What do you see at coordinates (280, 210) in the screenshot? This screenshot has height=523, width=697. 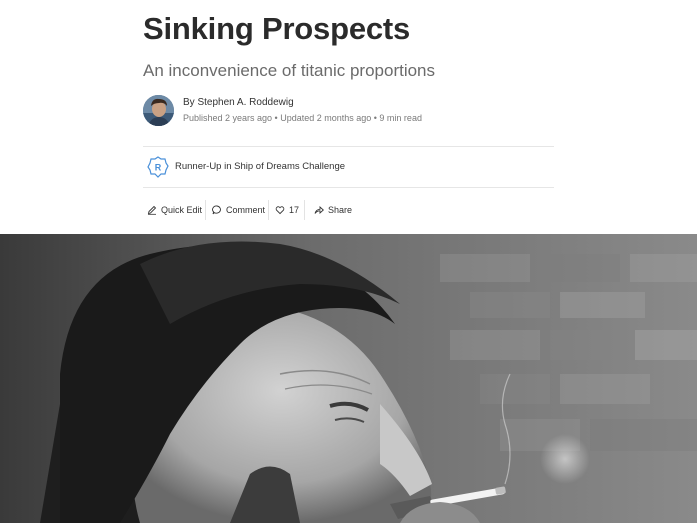 I see `heart-icon` at bounding box center [280, 210].